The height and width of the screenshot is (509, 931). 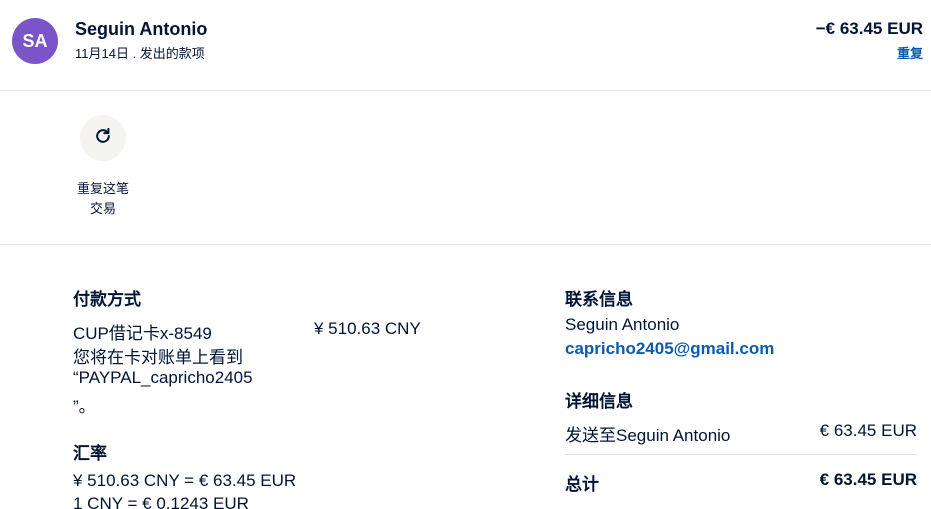 What do you see at coordinates (90, 453) in the screenshot?
I see `exchange-rate-title: 汇率` at bounding box center [90, 453].